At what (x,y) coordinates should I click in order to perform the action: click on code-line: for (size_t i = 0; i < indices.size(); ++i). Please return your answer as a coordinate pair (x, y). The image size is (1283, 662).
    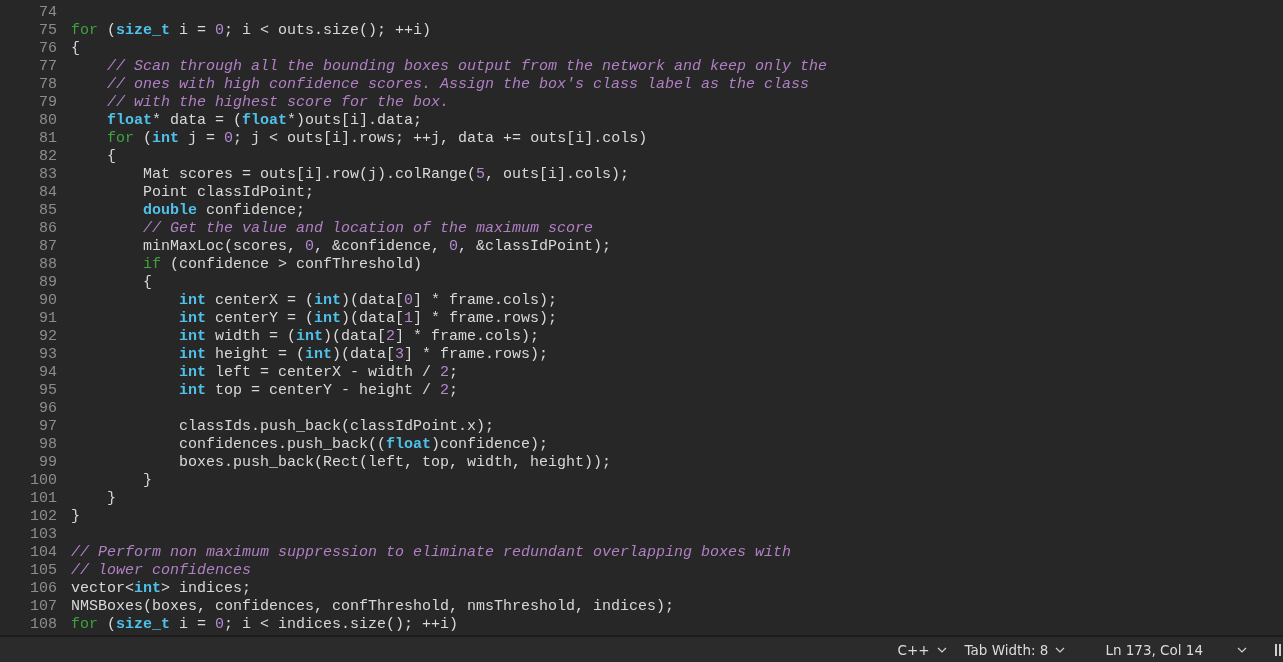
    Looking at the image, I should click on (265, 625).